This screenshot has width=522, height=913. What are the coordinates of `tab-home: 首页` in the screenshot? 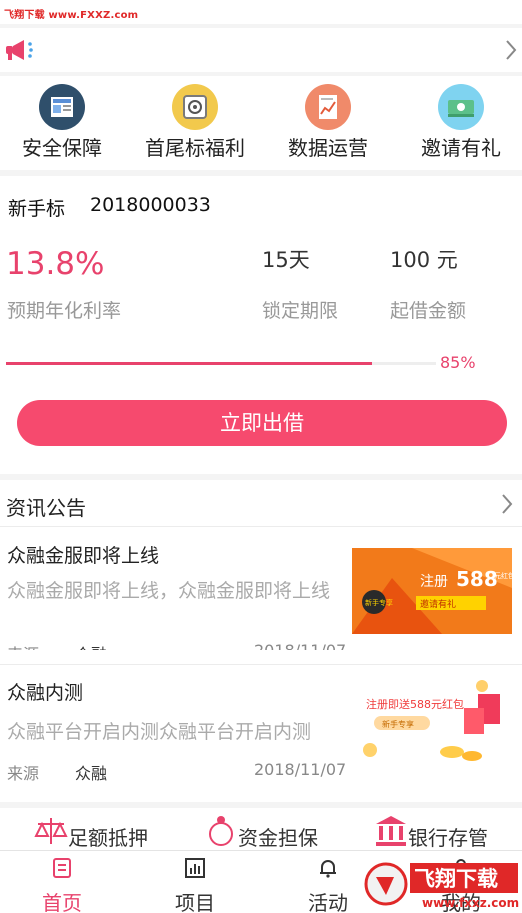 It's located at (63, 882).